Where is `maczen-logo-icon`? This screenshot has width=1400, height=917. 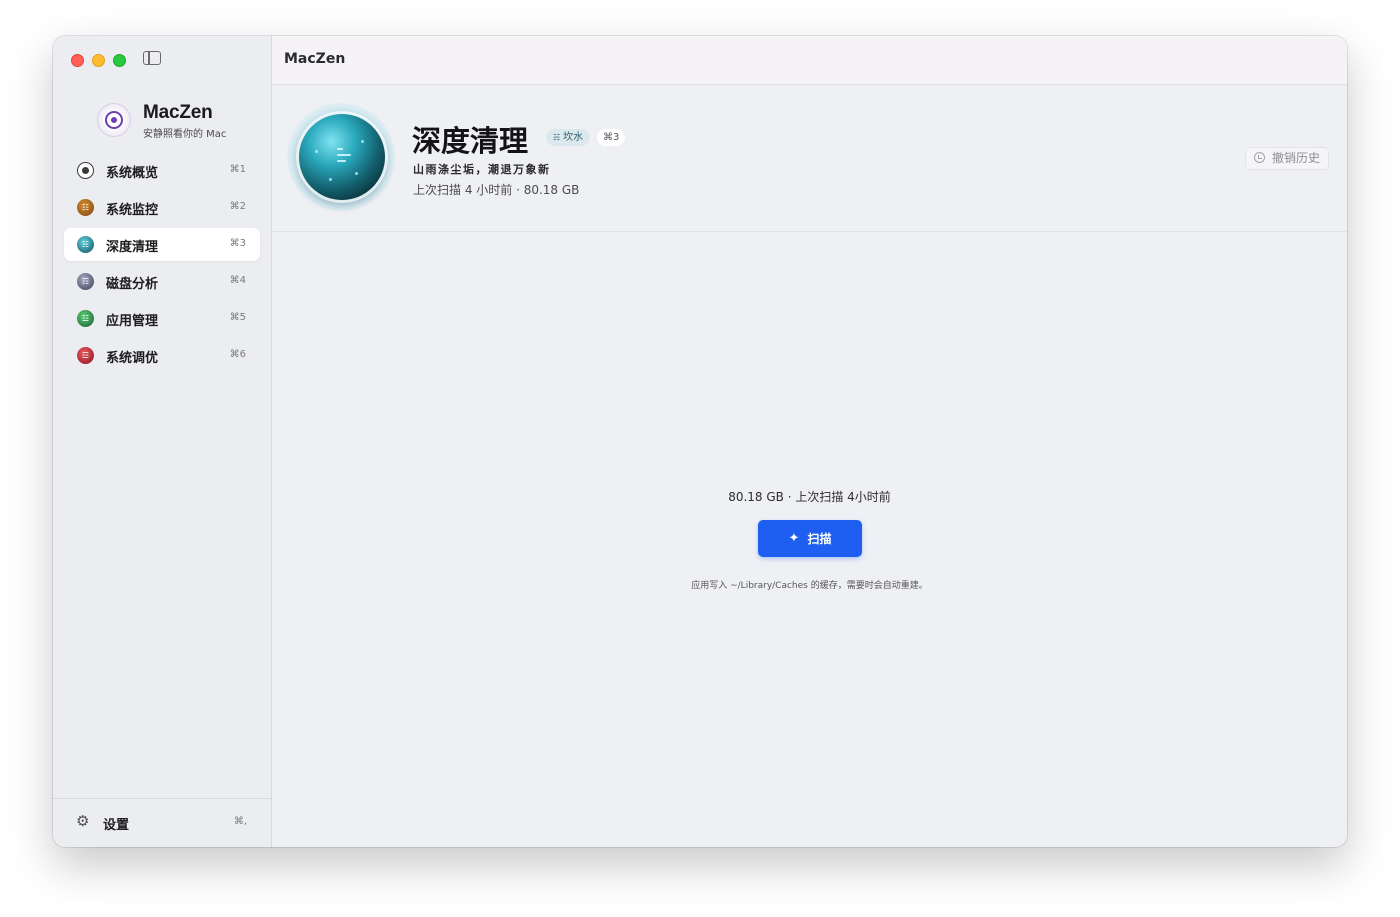 maczen-logo-icon is located at coordinates (114, 120).